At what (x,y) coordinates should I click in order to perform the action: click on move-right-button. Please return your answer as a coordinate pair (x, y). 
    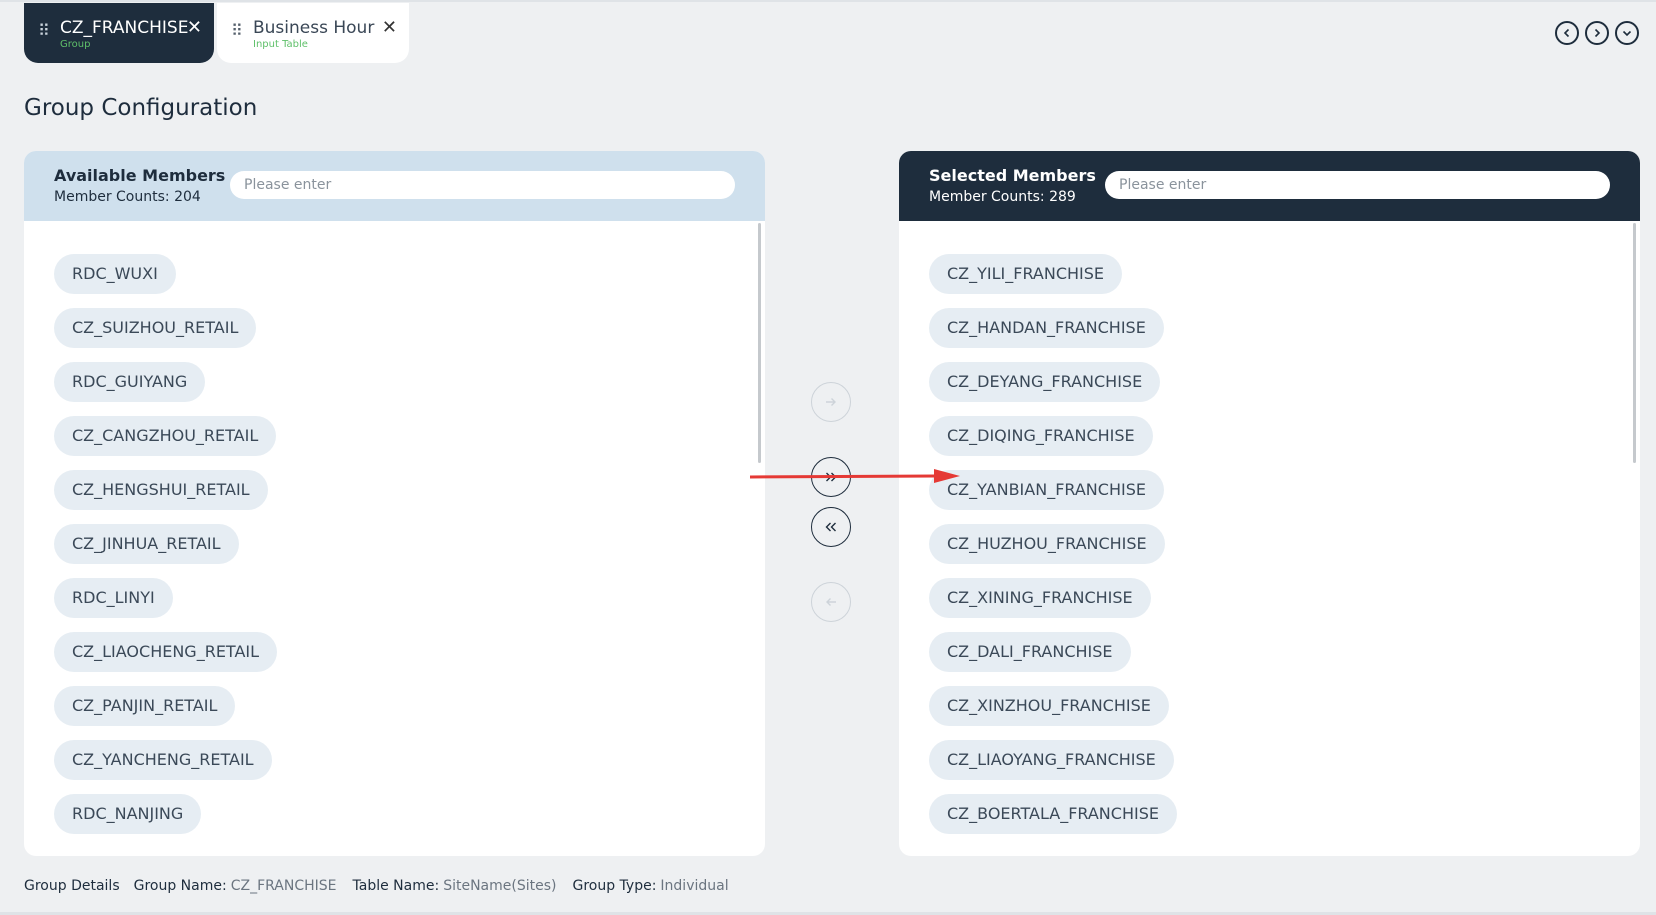
    Looking at the image, I should click on (831, 402).